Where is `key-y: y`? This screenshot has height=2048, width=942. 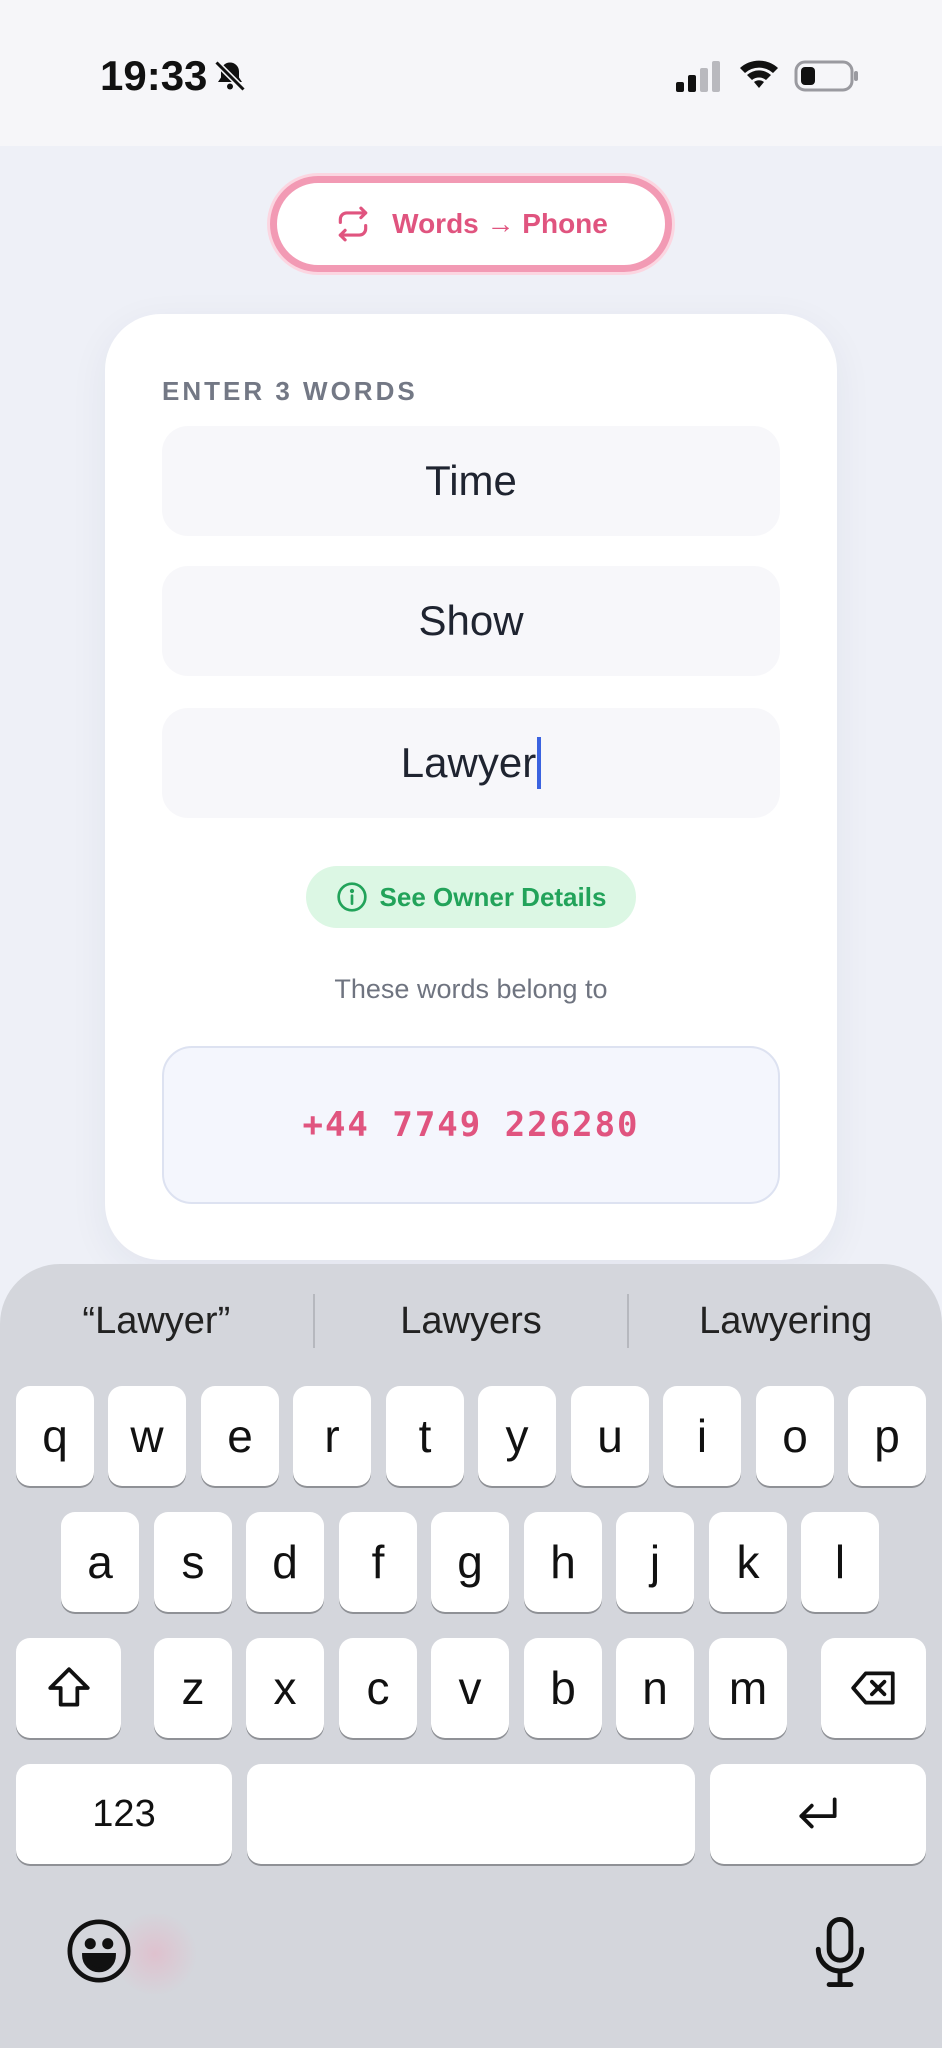 key-y: y is located at coordinates (517, 1436).